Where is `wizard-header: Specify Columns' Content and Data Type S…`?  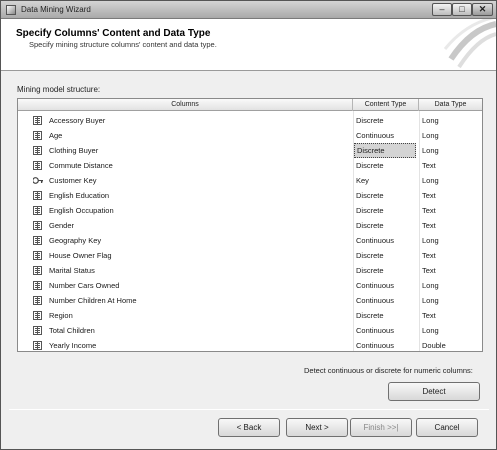
wizard-header: Specify Columns' Content and Data Type S… is located at coordinates (248, 45).